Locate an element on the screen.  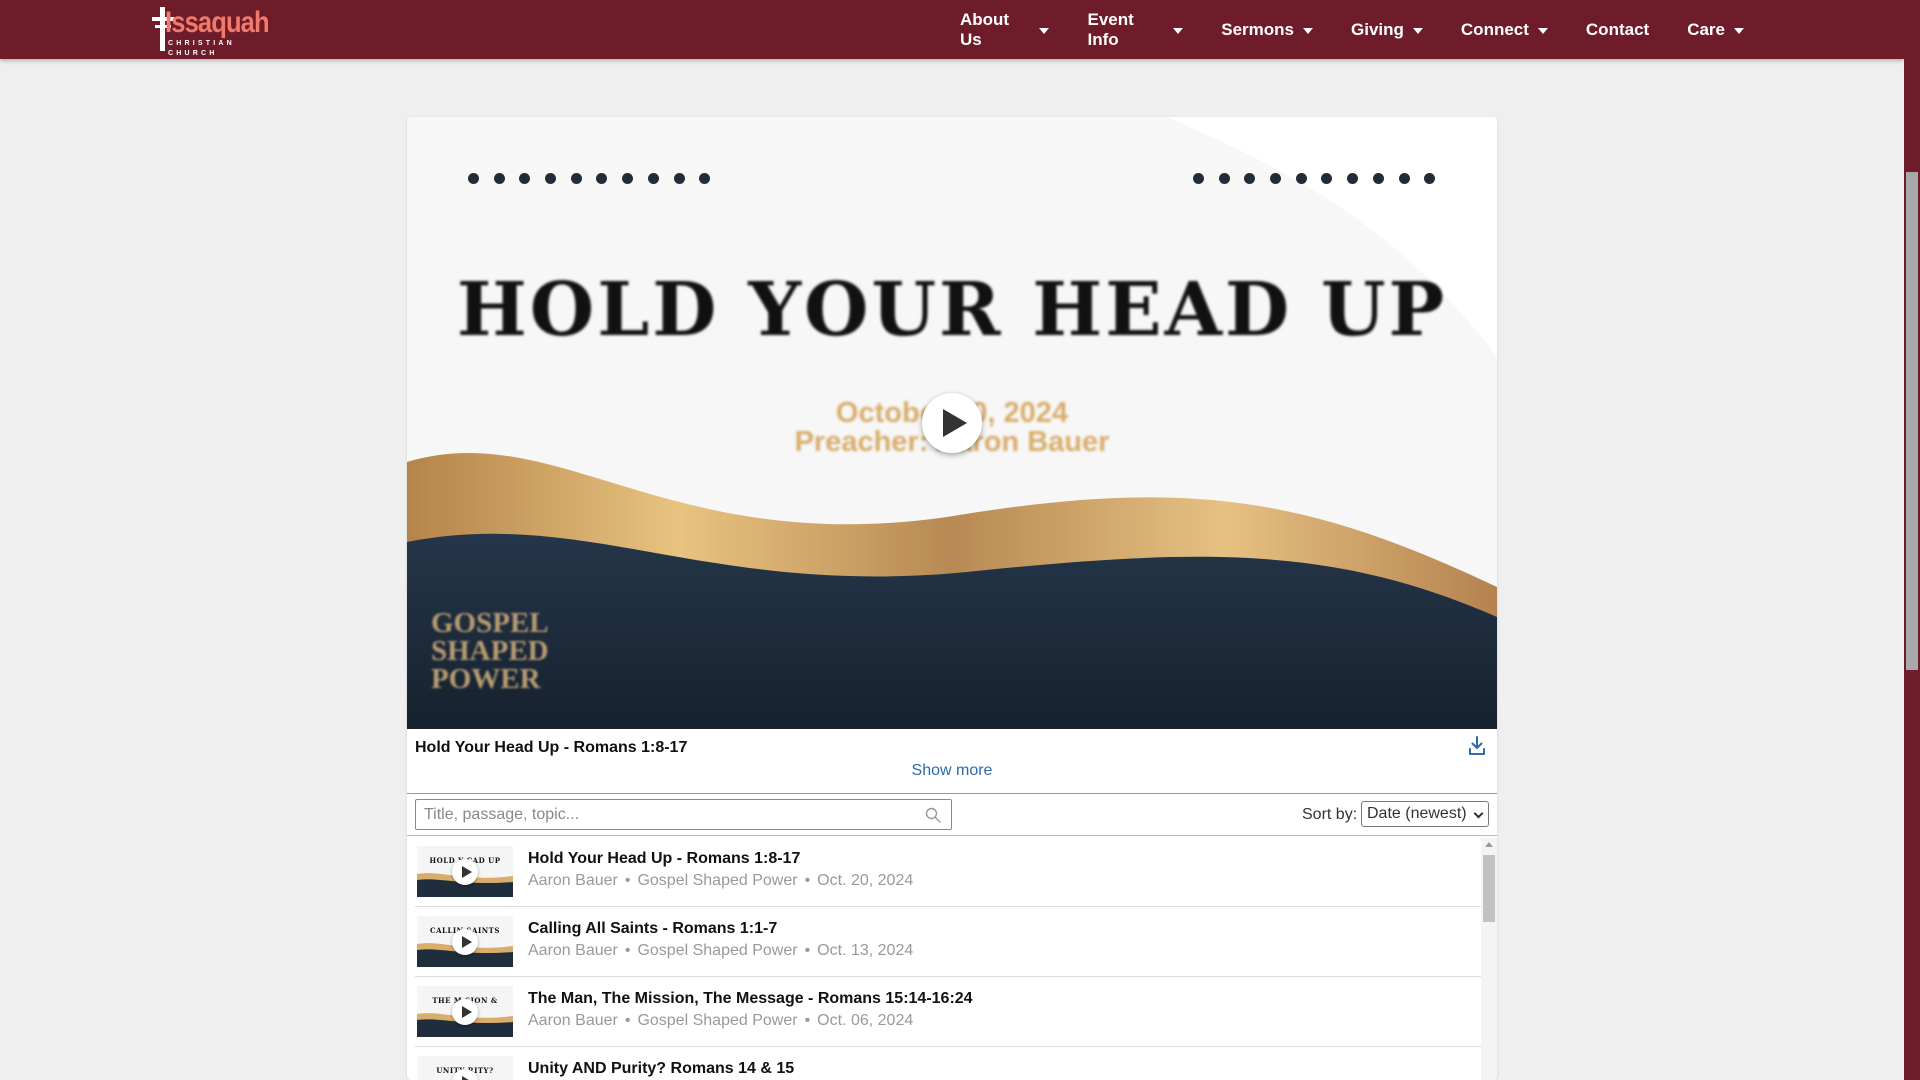
nav-label: Sermons is located at coordinates (1257, 29).